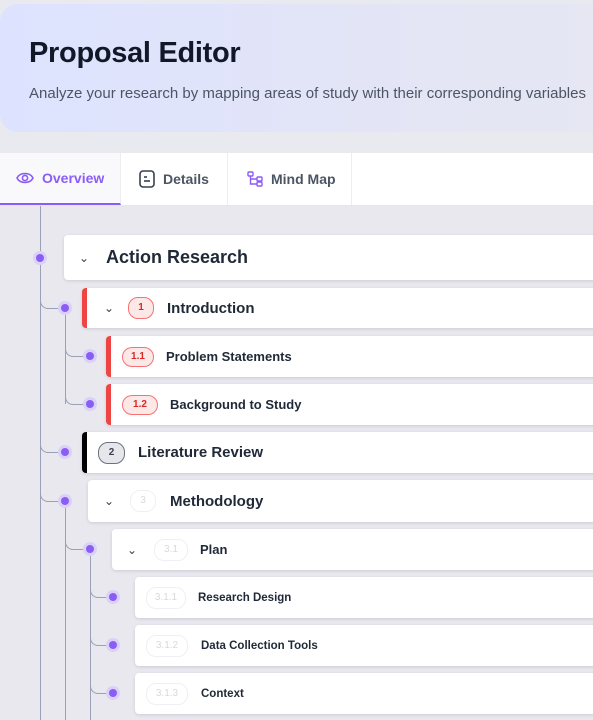 The width and height of the screenshot is (593, 720). Describe the element at coordinates (236, 404) in the screenshot. I see `node-label: Background to Study` at that location.